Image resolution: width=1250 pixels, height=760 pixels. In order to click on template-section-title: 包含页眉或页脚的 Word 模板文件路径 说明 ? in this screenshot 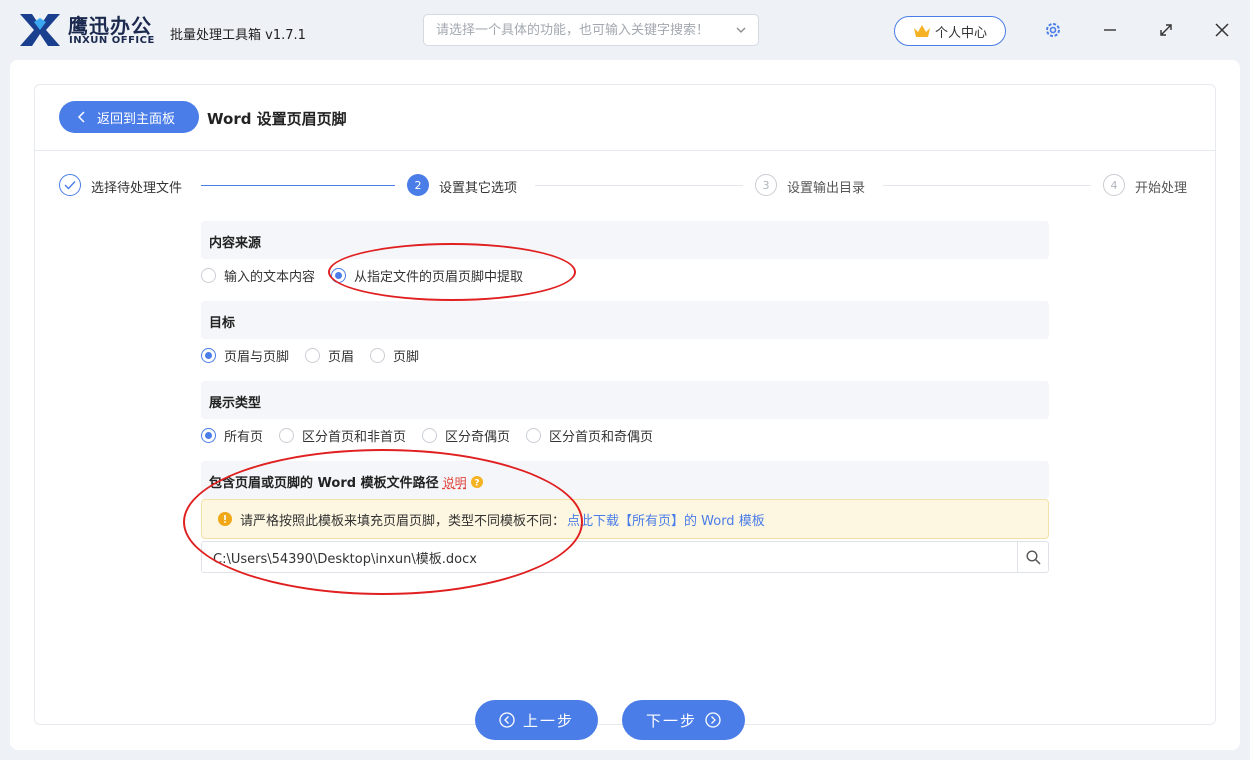, I will do `click(346, 481)`.